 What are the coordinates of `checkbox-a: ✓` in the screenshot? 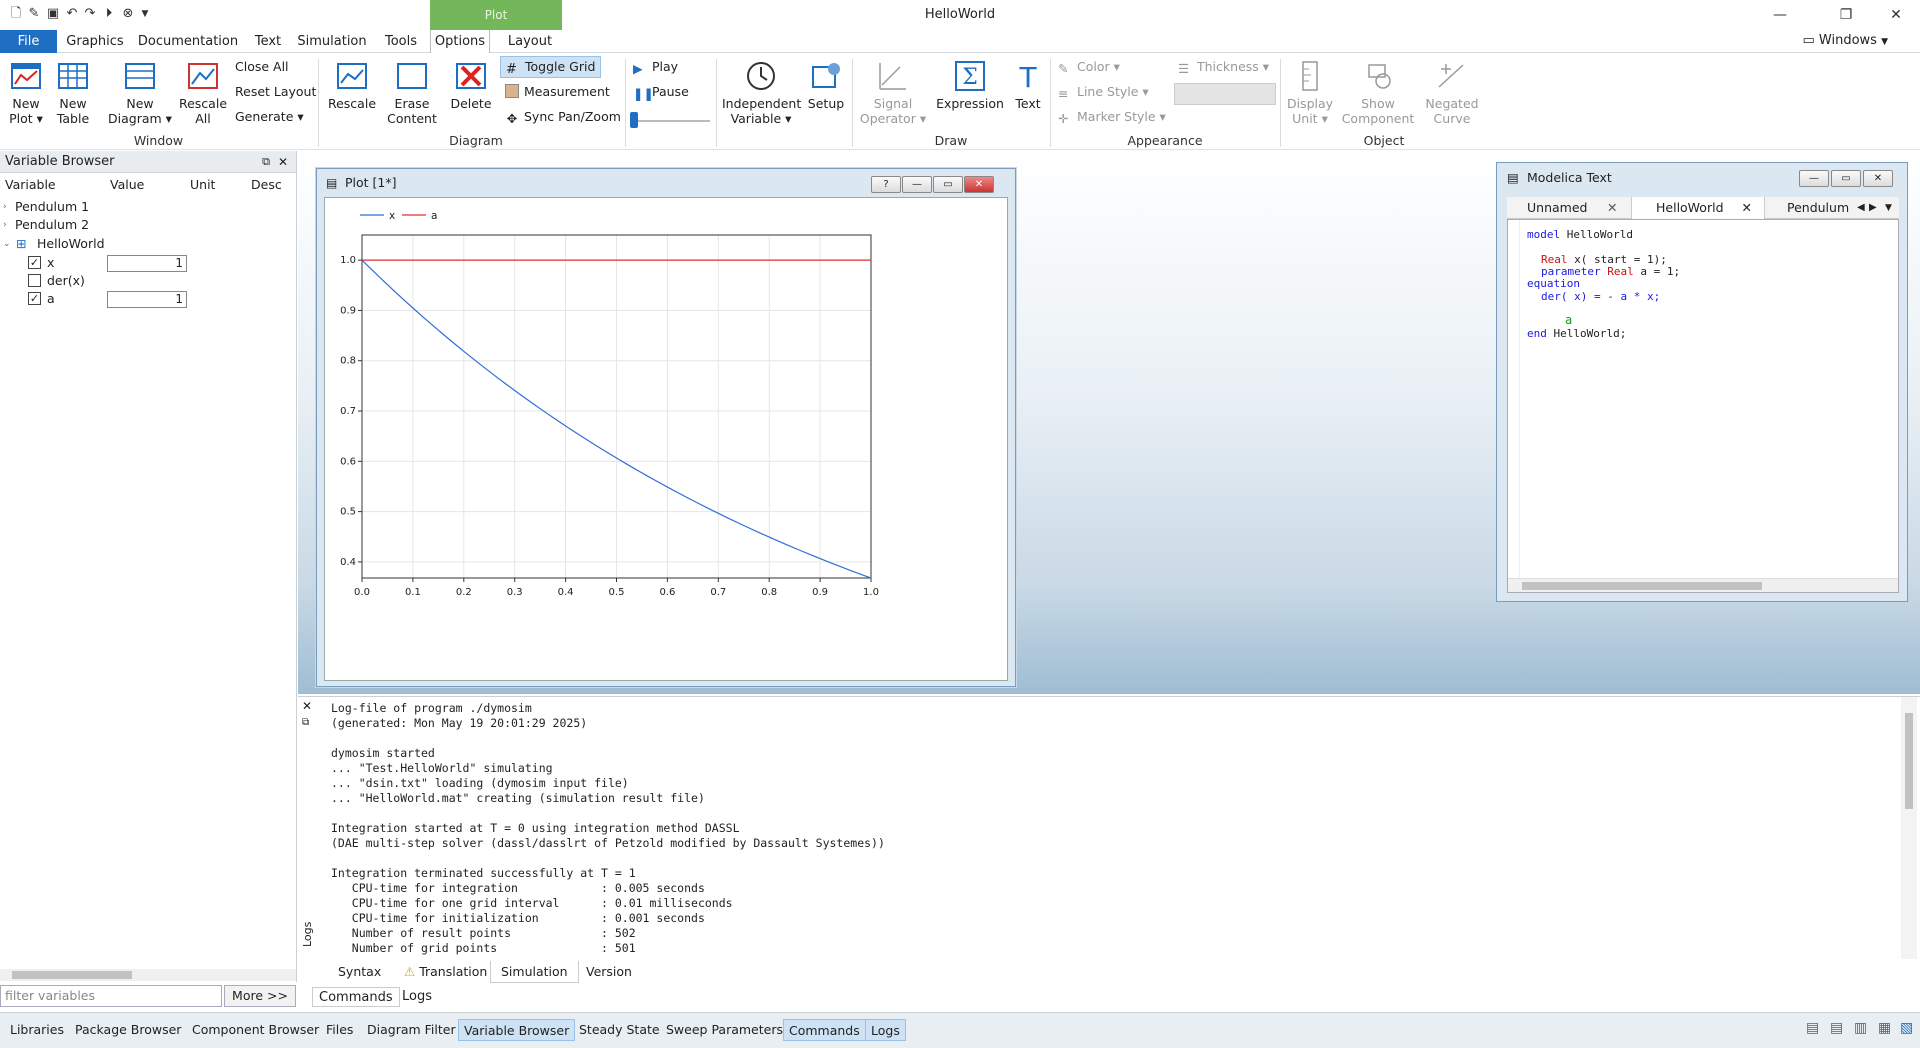 It's located at (34, 298).